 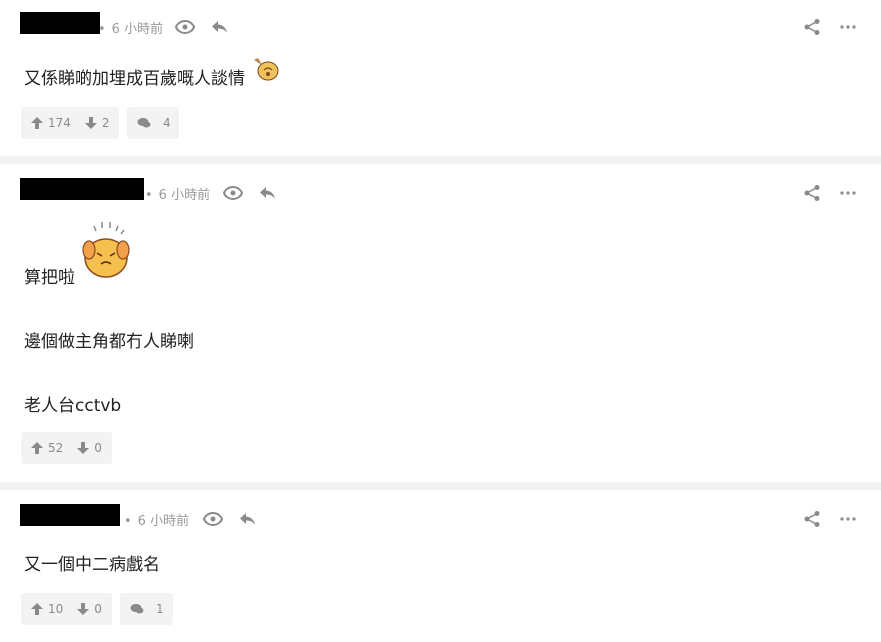 What do you see at coordinates (109, 342) in the screenshot?
I see `post-line-2: 邊個做主角都冇人睇喇` at bounding box center [109, 342].